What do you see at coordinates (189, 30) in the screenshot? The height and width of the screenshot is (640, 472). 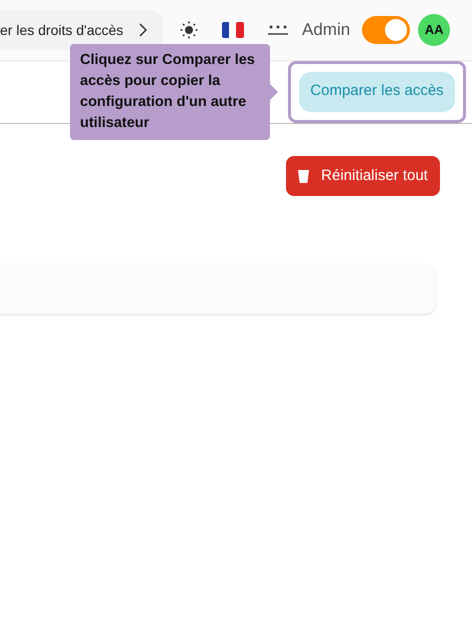 I see `sun-icon` at bounding box center [189, 30].